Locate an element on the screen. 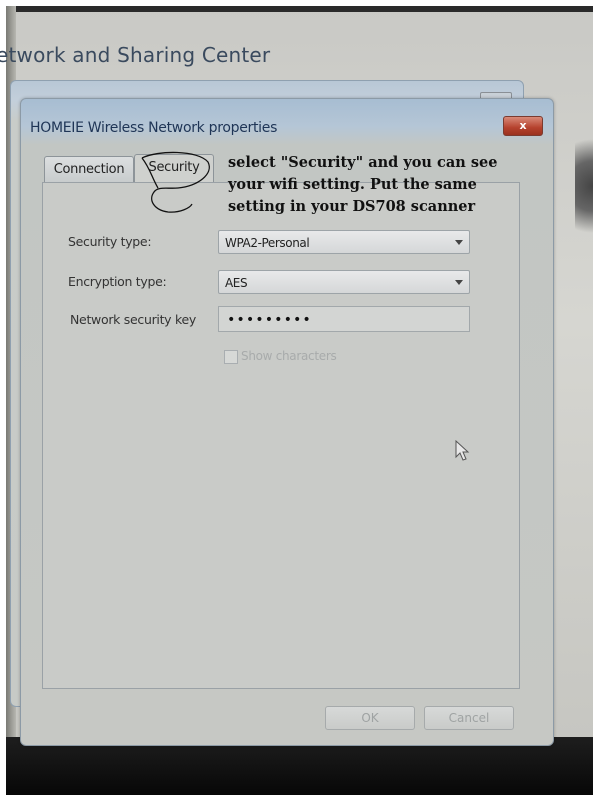  show-characters-label: Show characters is located at coordinates (289, 356).